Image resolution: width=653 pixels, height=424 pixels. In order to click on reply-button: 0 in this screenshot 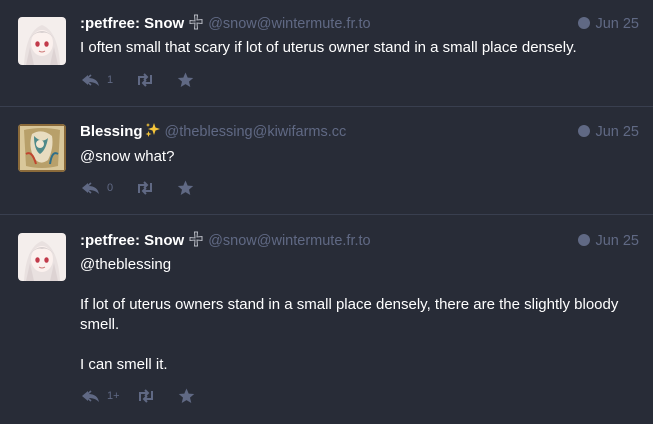, I will do `click(96, 188)`.